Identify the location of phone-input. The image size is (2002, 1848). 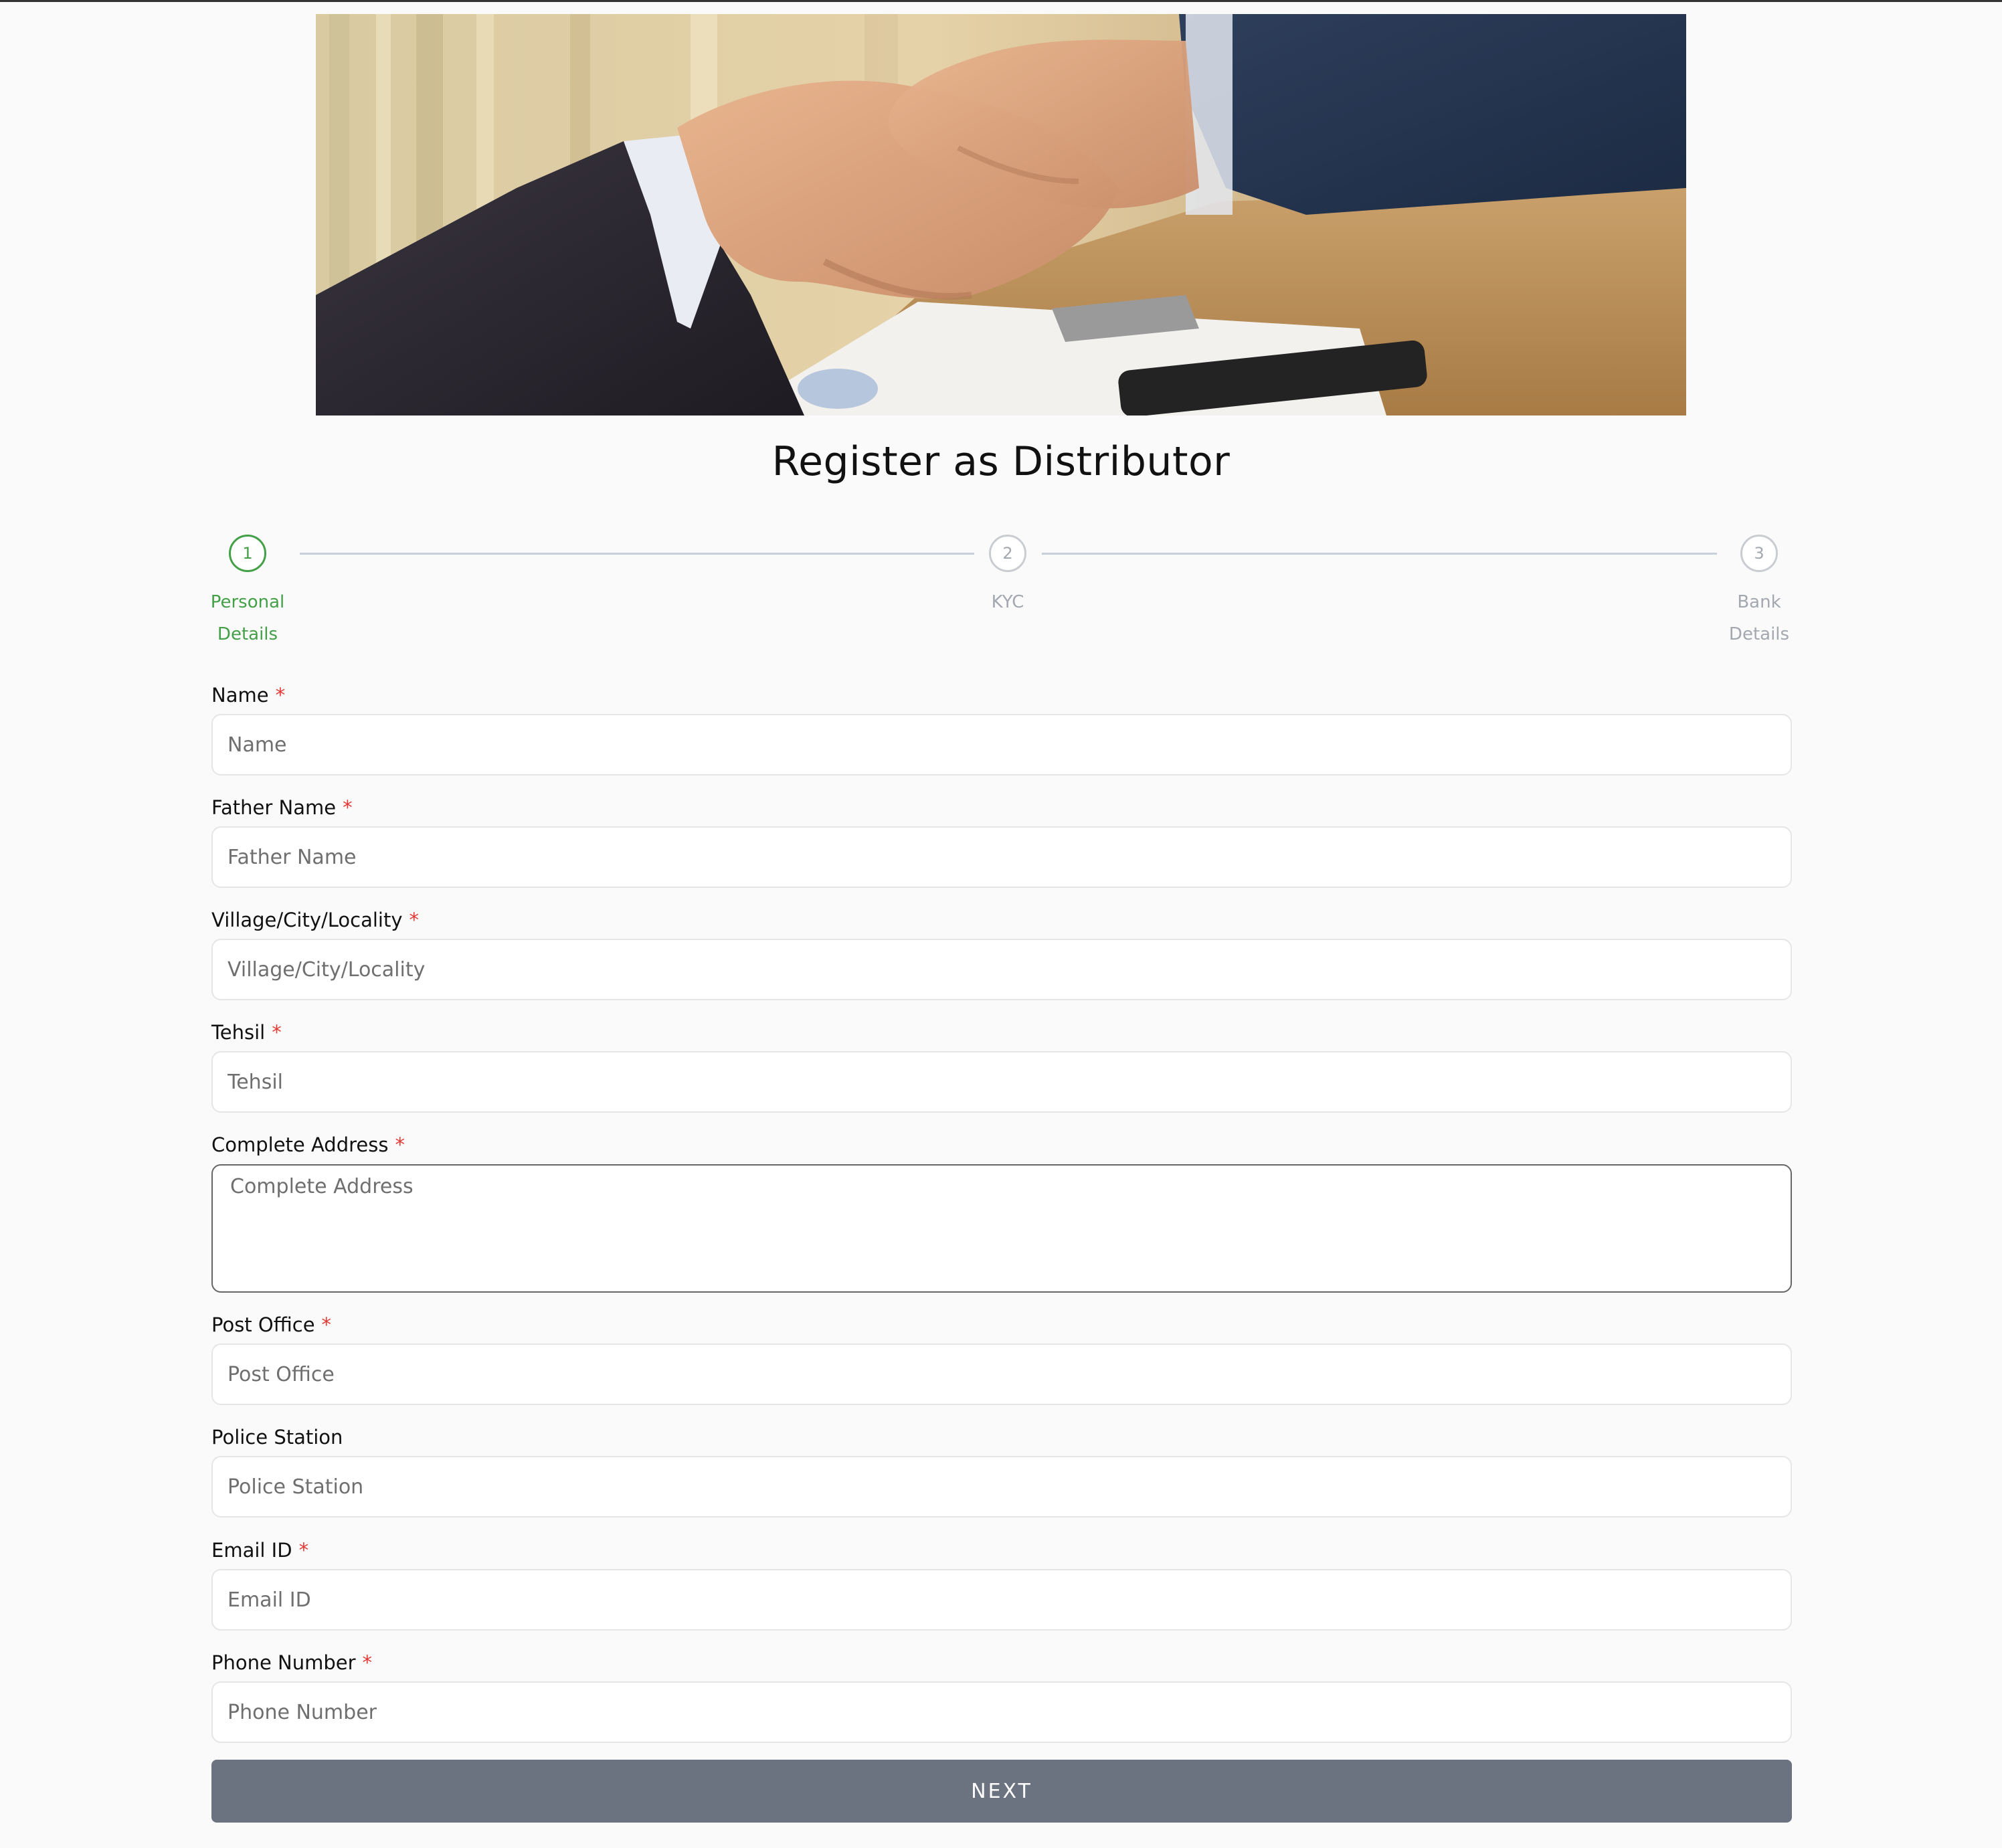
(1001, 1712).